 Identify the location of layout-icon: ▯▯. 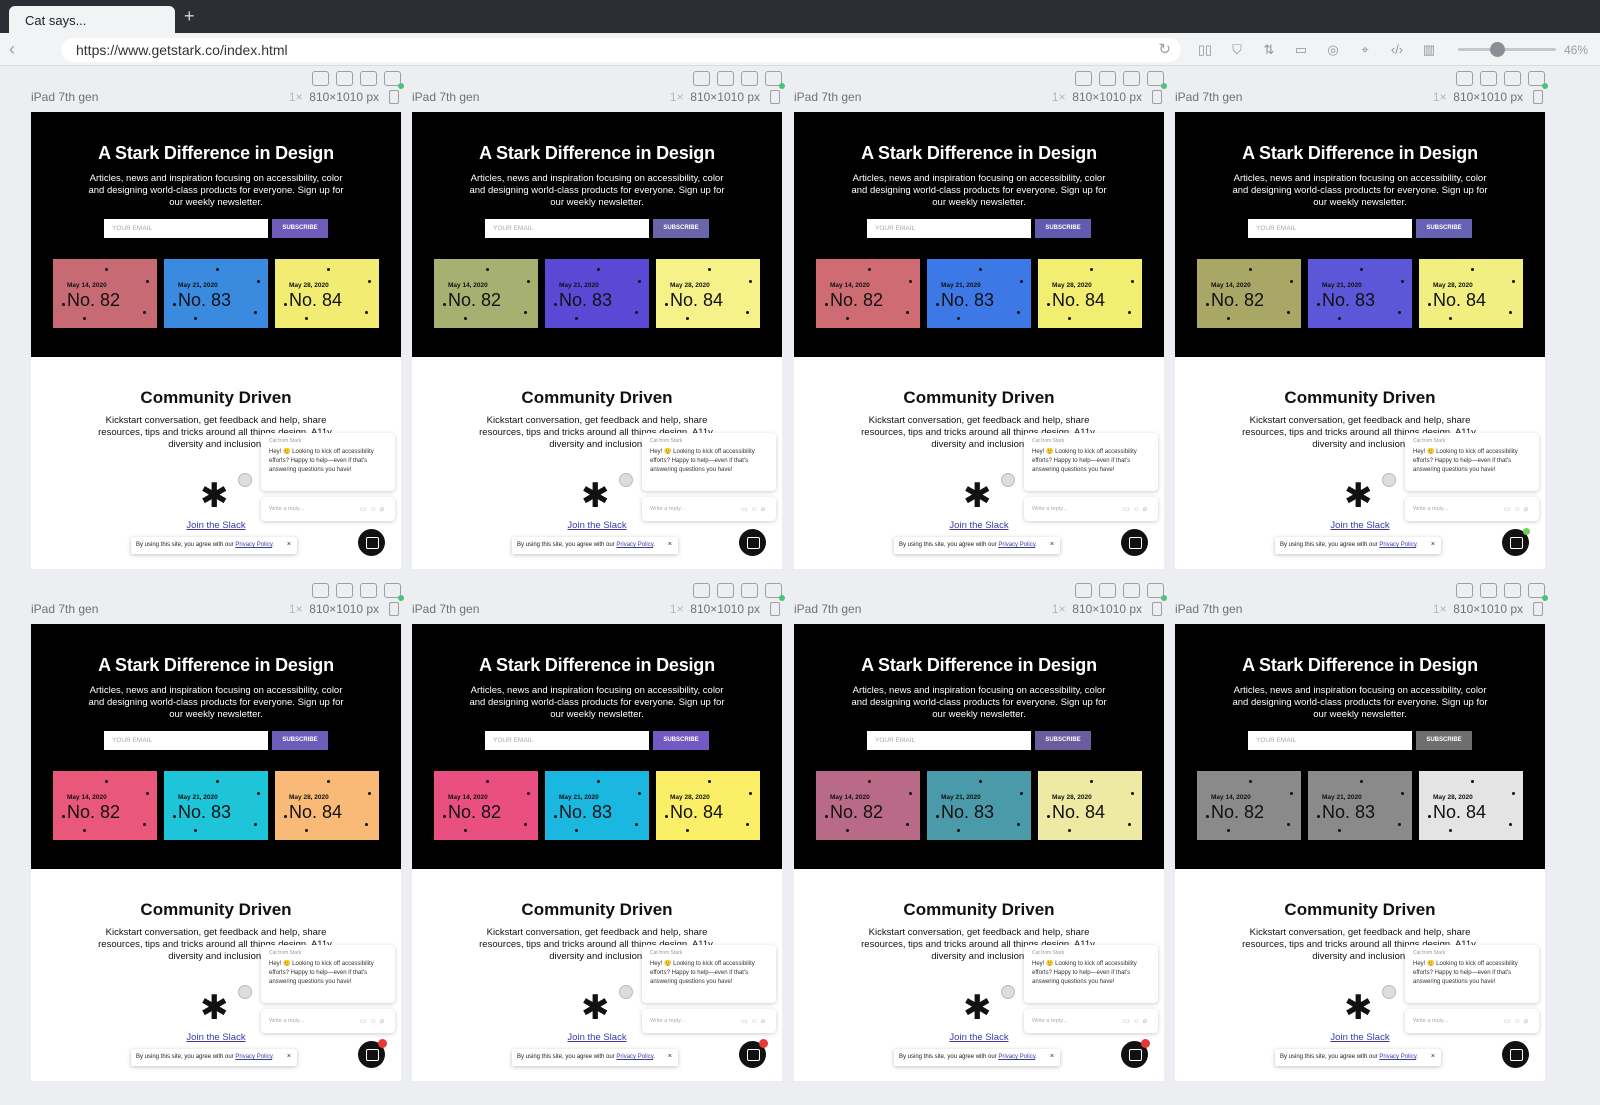
(1205, 49).